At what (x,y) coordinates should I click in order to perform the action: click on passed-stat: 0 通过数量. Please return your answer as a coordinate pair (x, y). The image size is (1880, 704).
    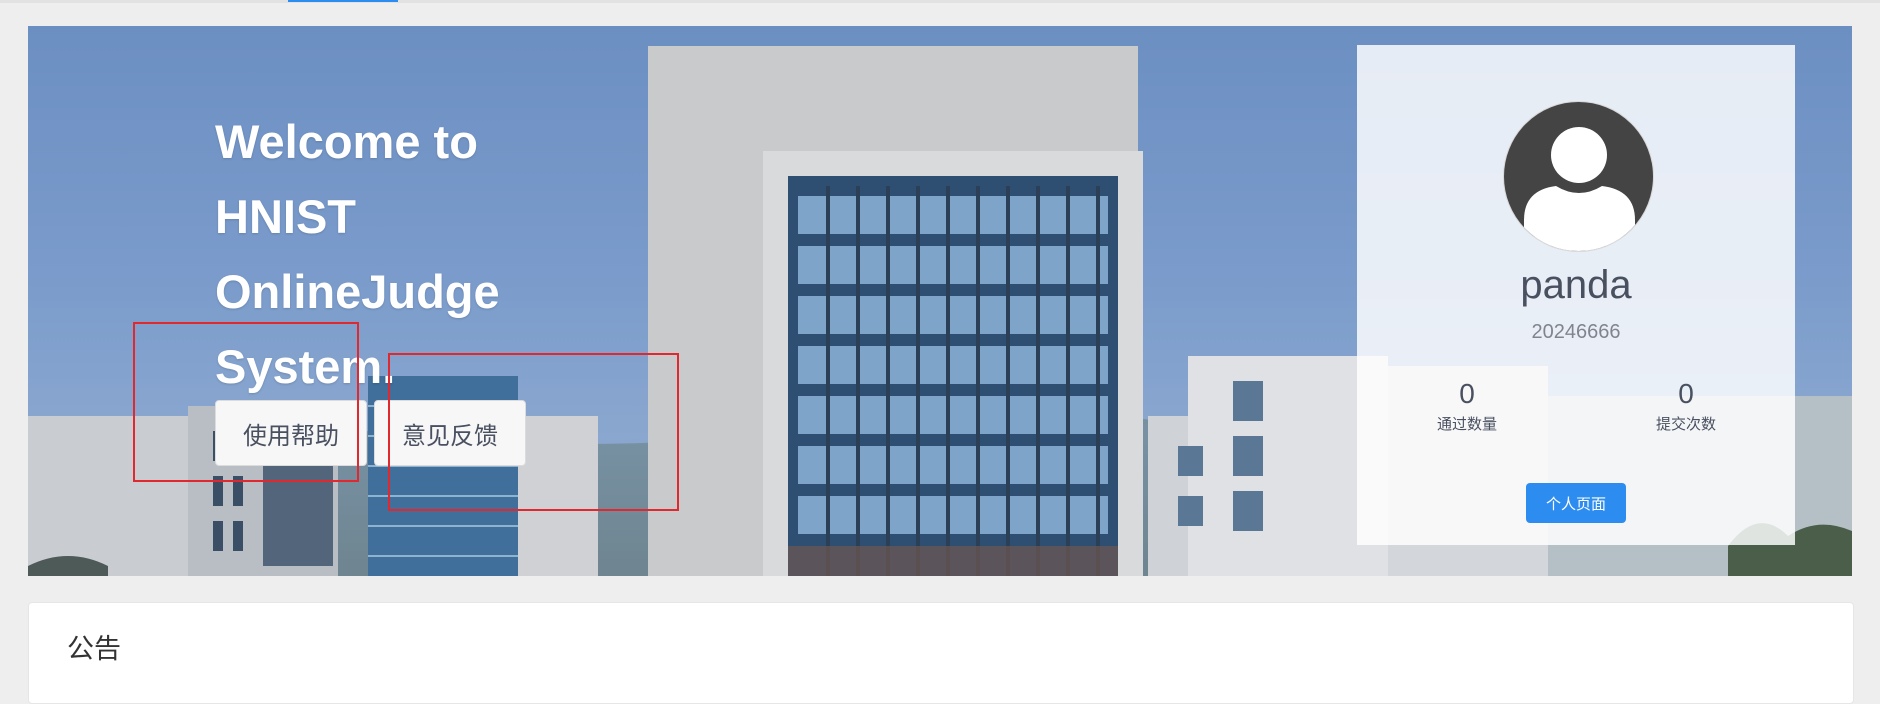
    Looking at the image, I should click on (1467, 405).